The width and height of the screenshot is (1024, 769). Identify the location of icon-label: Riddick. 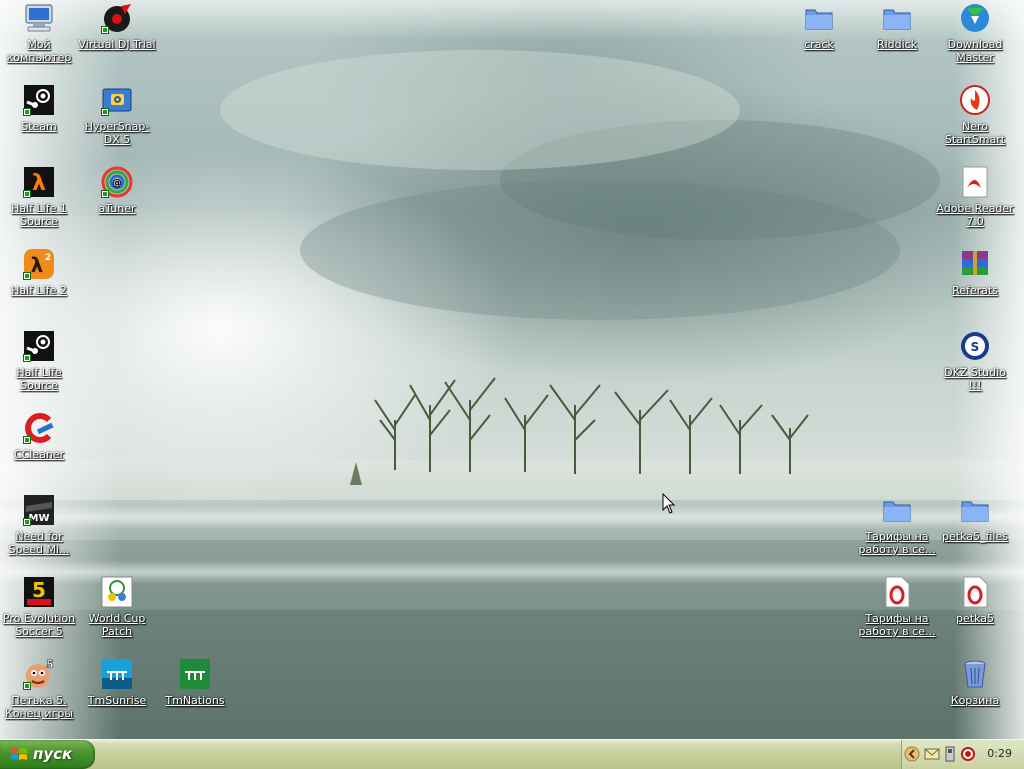
(897, 44).